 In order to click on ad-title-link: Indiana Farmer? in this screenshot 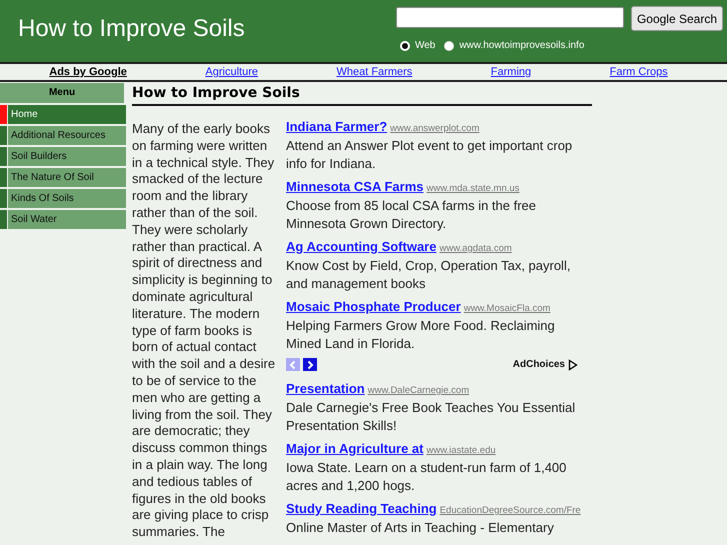, I will do `click(337, 126)`.